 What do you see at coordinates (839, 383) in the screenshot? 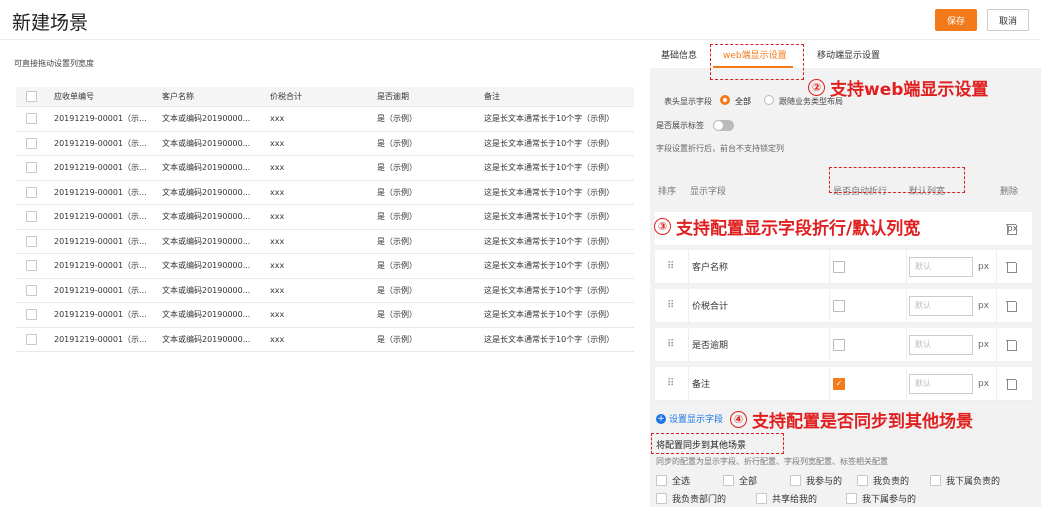
I see `auto-wrap-checkbox: ✓` at bounding box center [839, 383].